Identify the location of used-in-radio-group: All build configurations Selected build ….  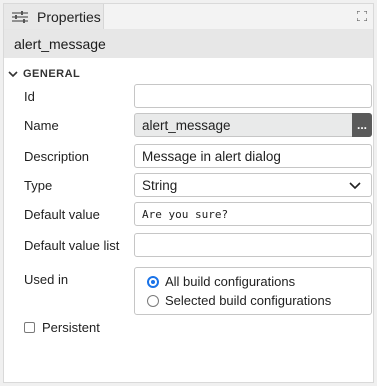
(253, 291).